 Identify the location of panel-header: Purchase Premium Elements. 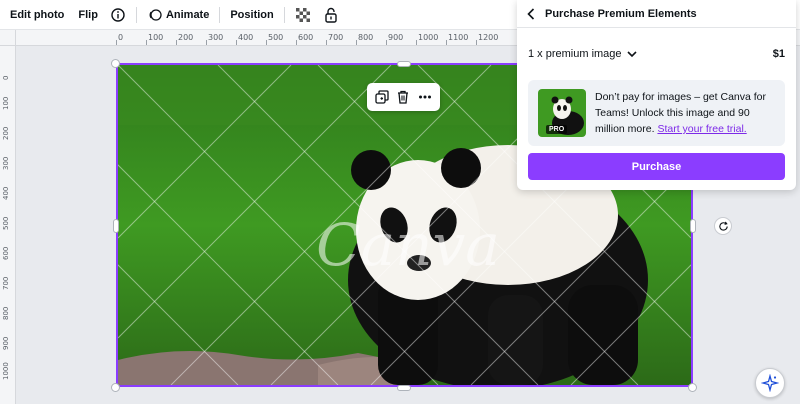
(656, 14).